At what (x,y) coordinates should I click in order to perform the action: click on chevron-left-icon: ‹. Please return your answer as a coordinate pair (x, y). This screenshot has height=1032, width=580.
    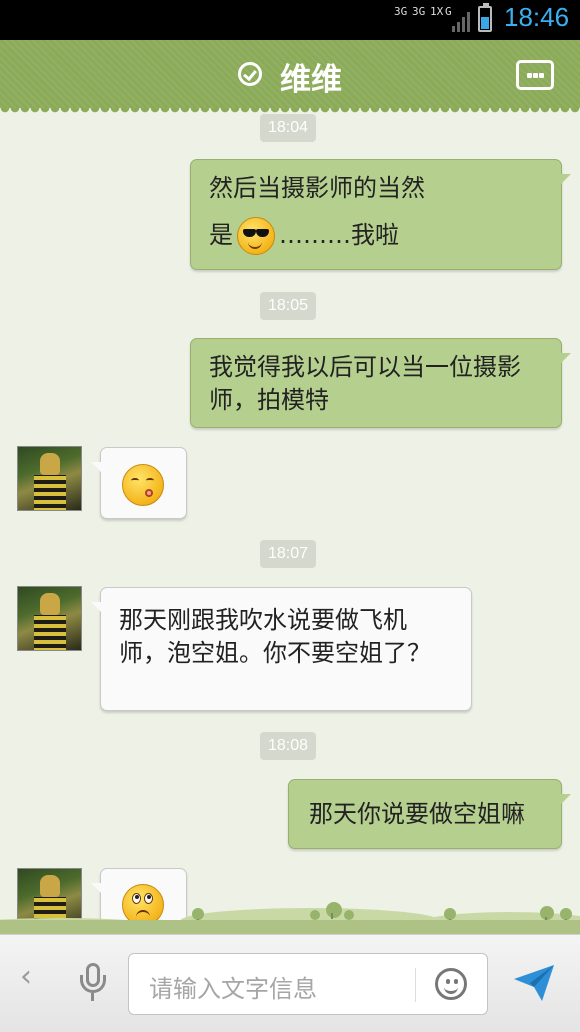
    Looking at the image, I should click on (26, 976).